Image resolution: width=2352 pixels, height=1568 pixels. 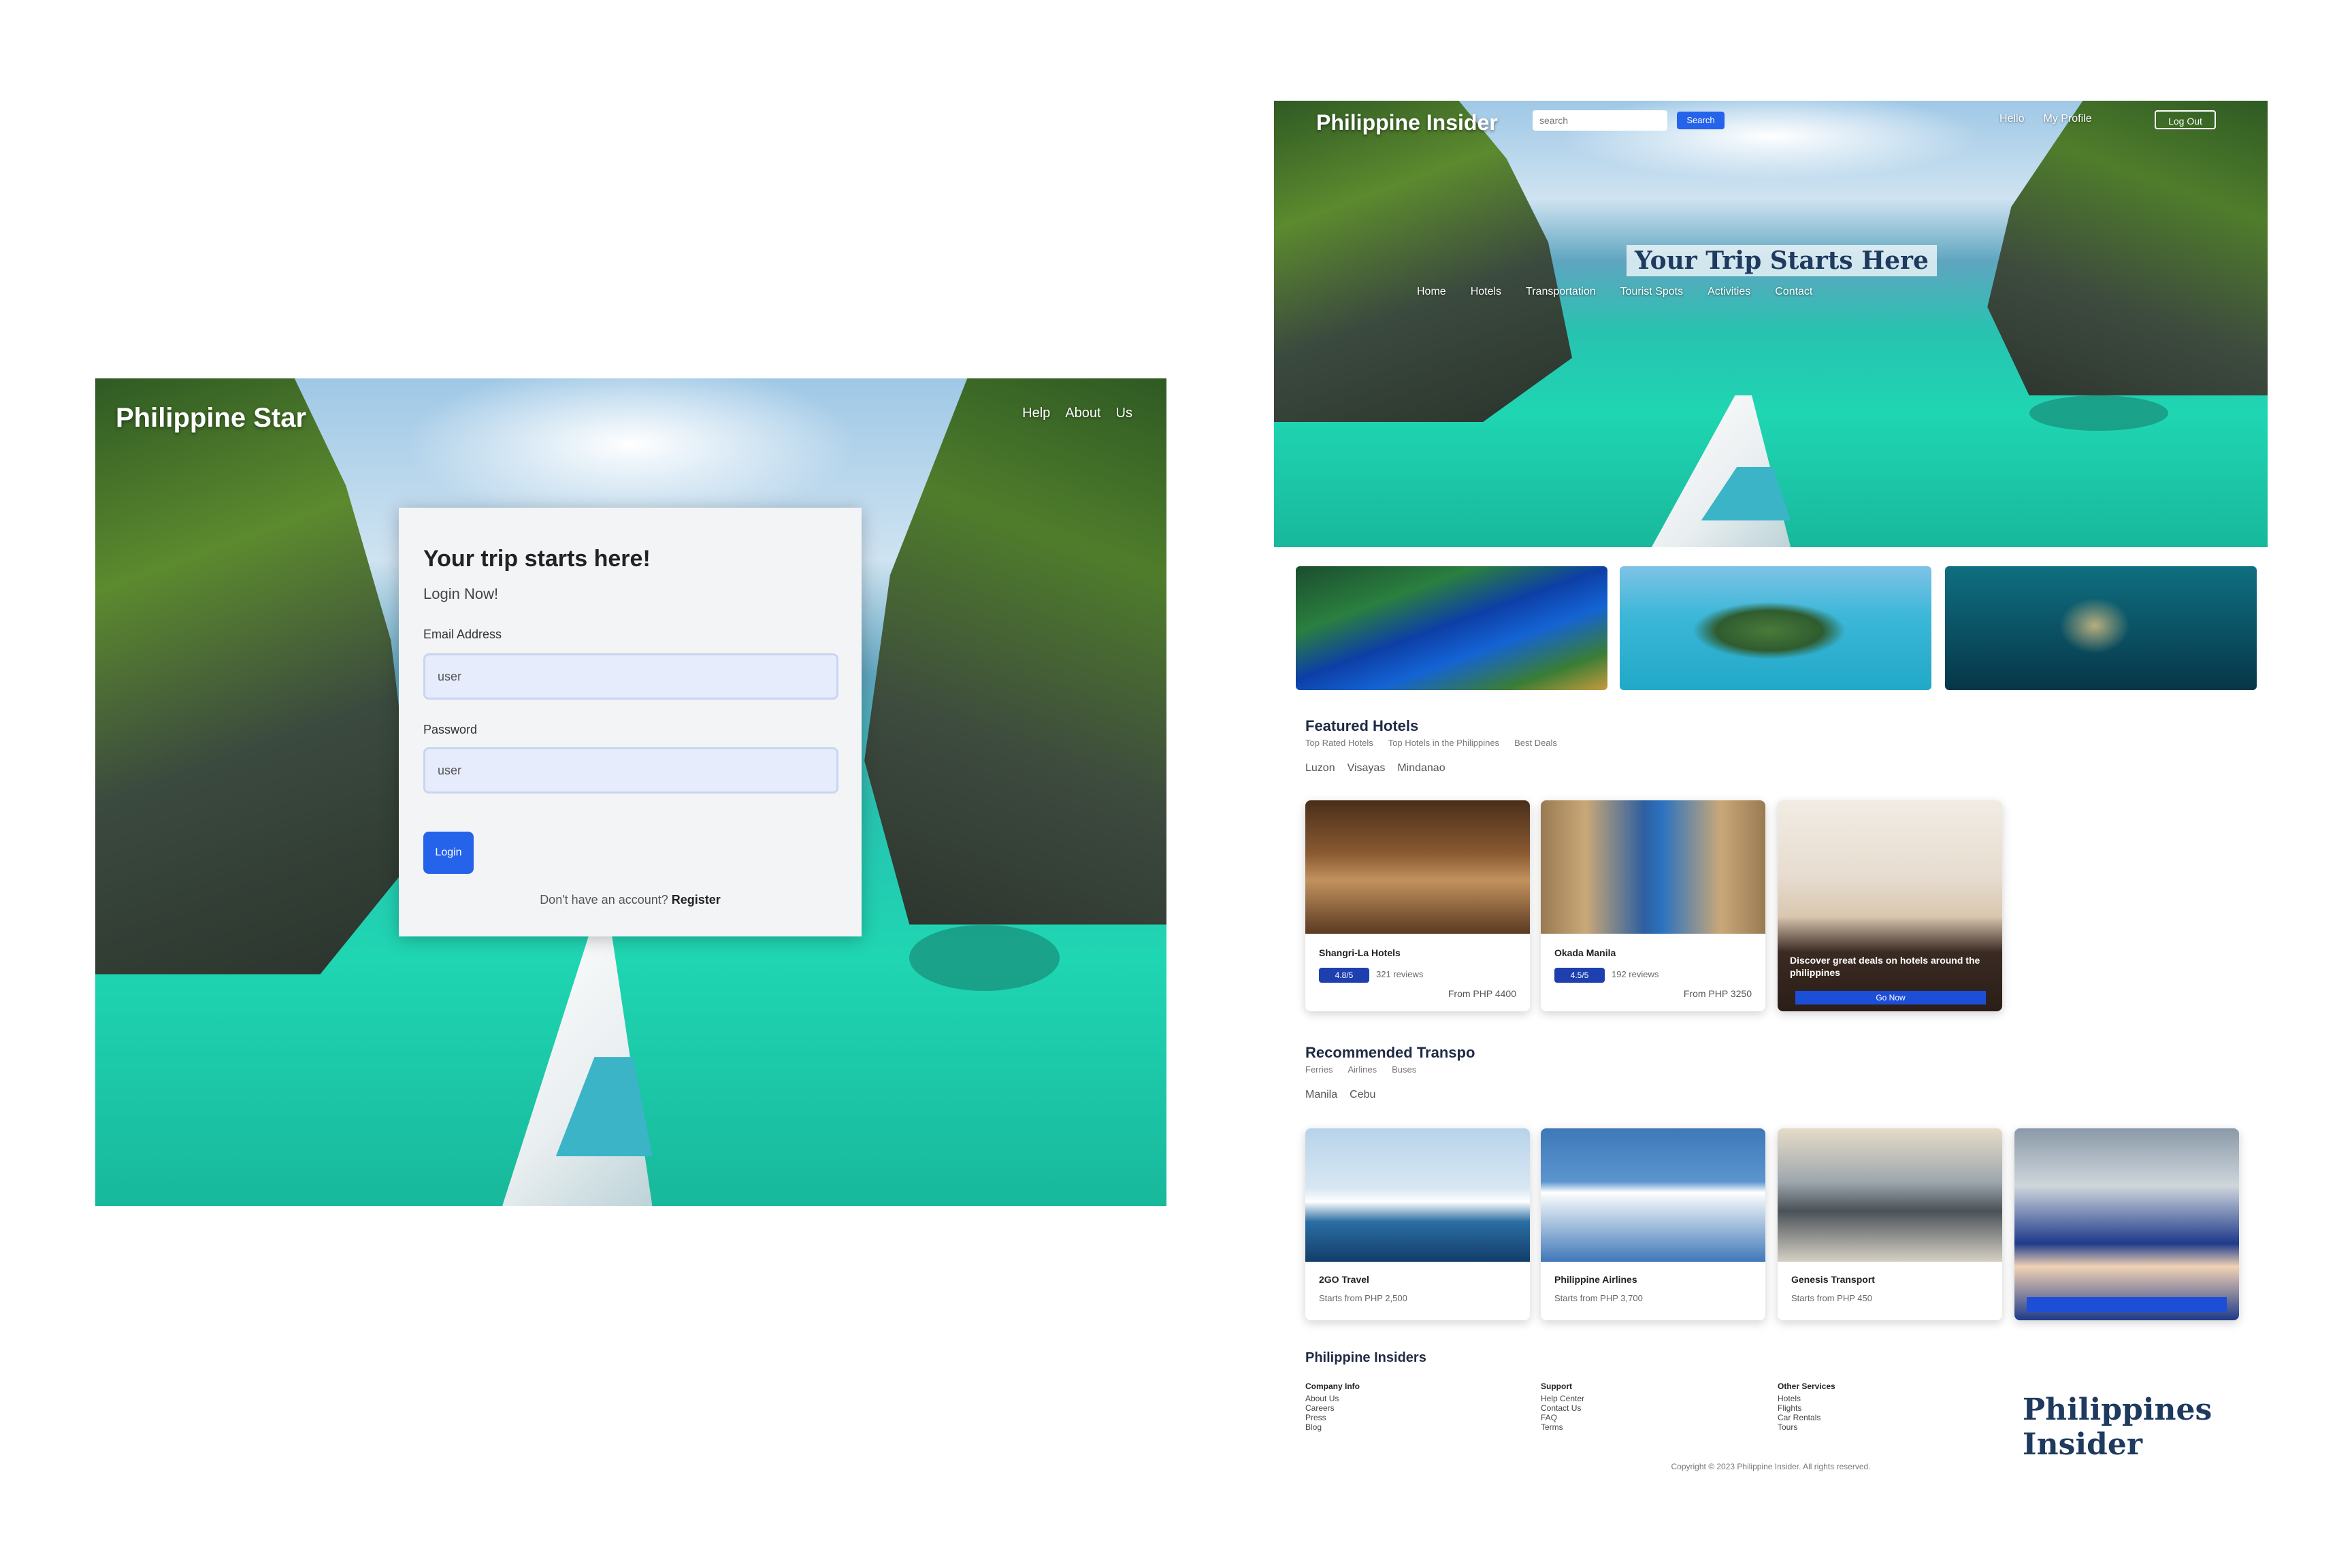 I want to click on footer-link: Tours, so click(x=1807, y=1427).